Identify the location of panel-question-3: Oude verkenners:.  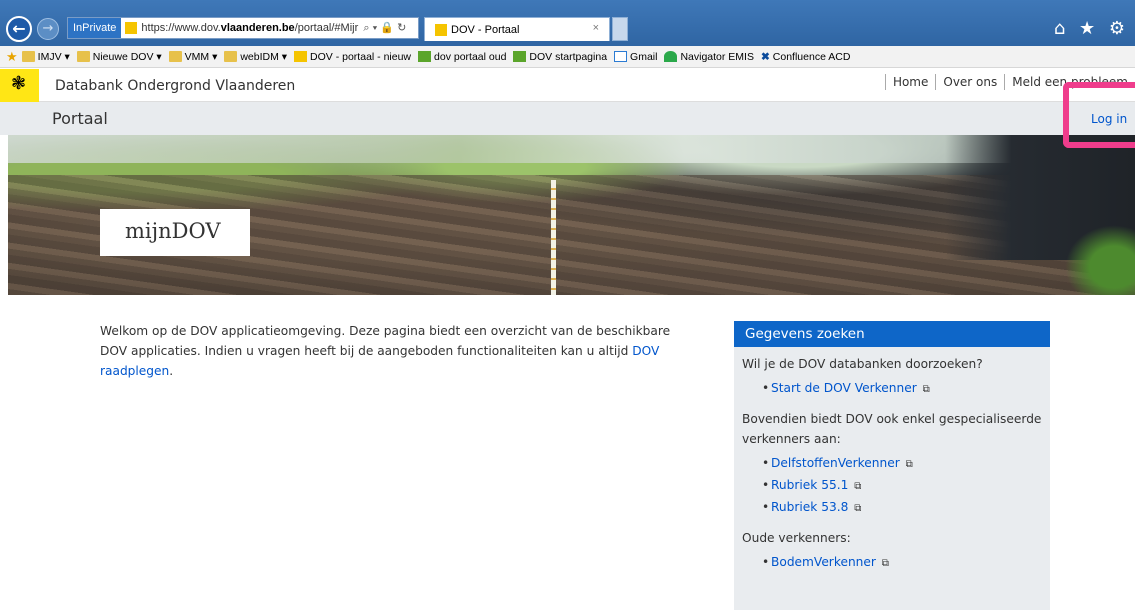
(796, 538).